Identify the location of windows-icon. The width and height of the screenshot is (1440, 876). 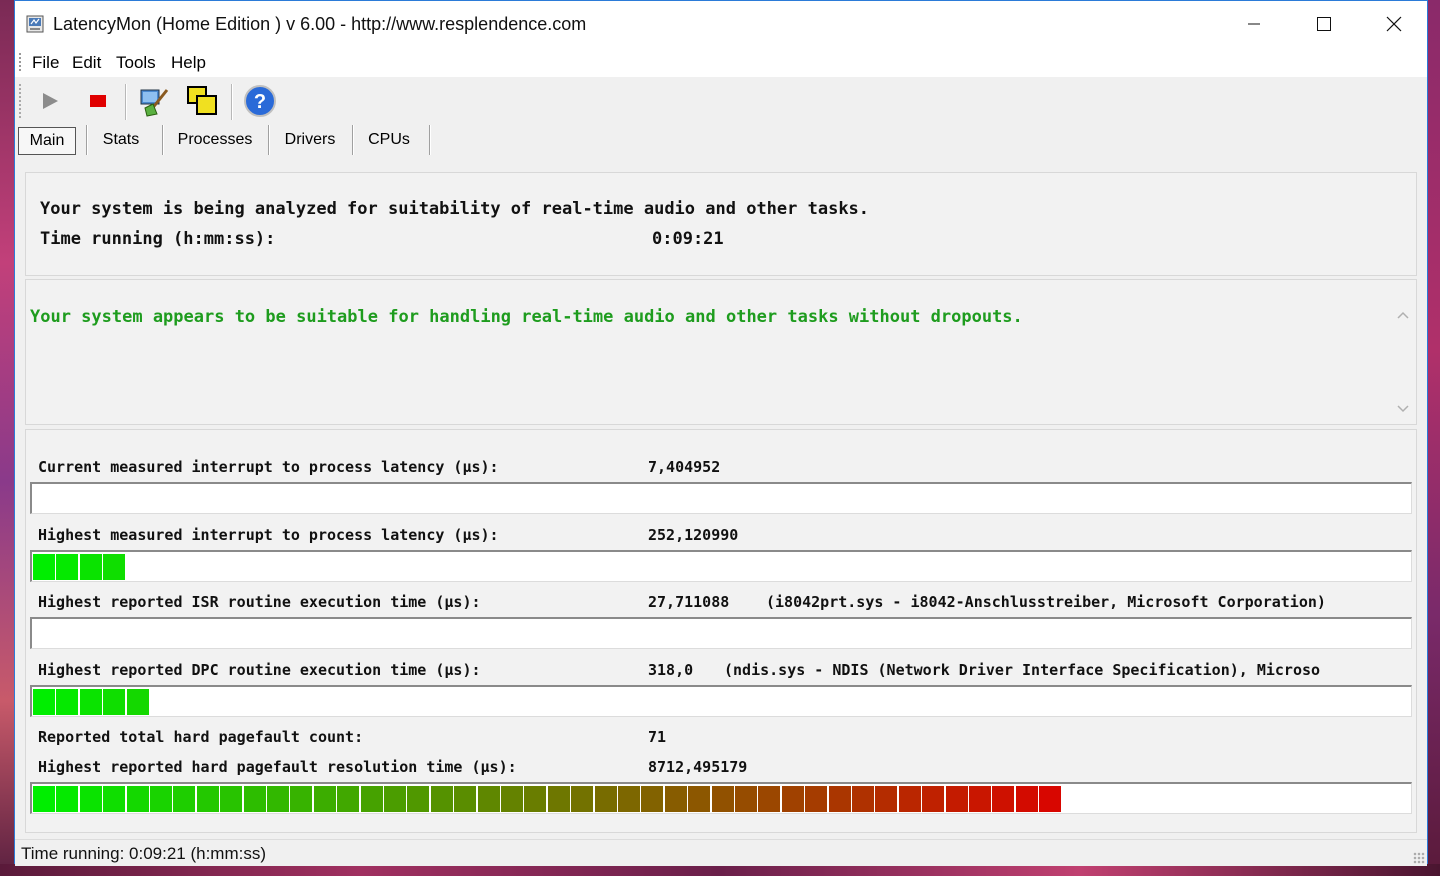
(202, 100).